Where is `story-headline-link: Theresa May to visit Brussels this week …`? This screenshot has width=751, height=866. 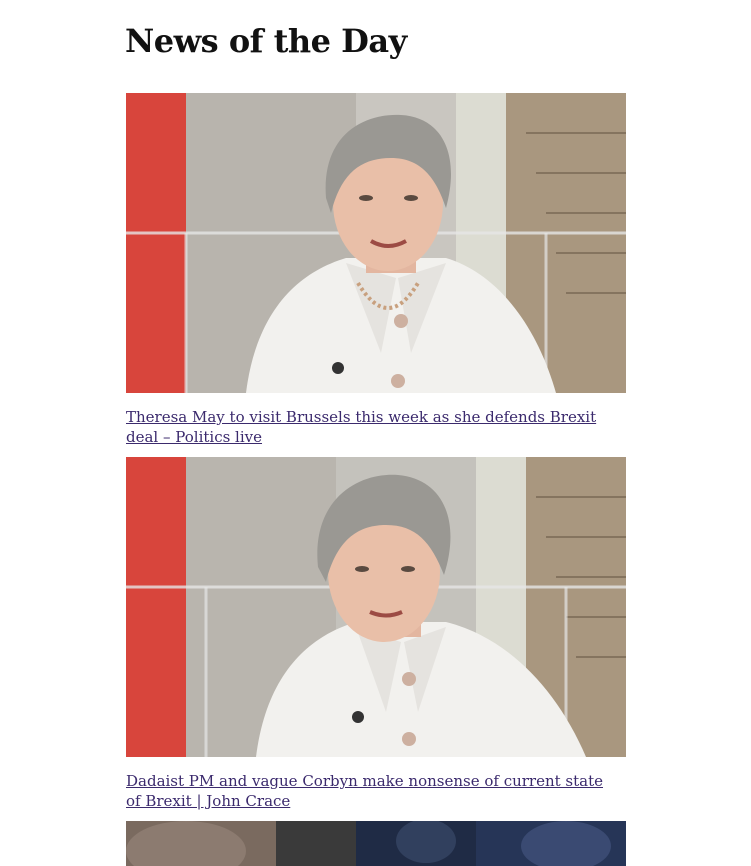 story-headline-link: Theresa May to visit Brussels this week … is located at coordinates (371, 427).